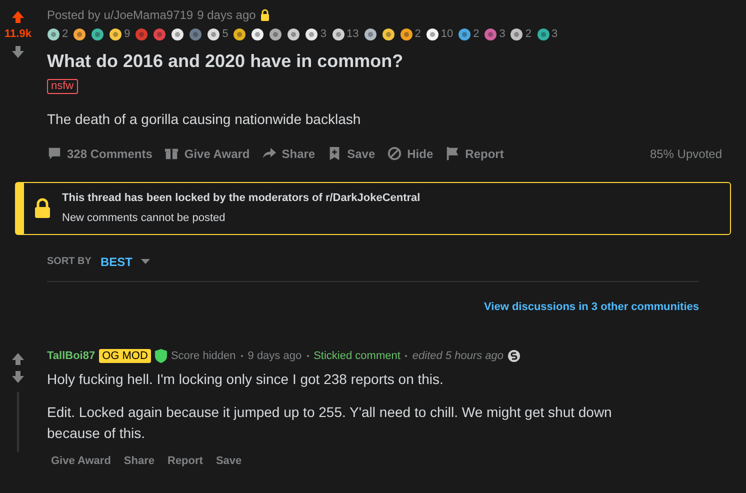  Describe the element at coordinates (127, 34) in the screenshot. I see `award-count: 9` at that location.